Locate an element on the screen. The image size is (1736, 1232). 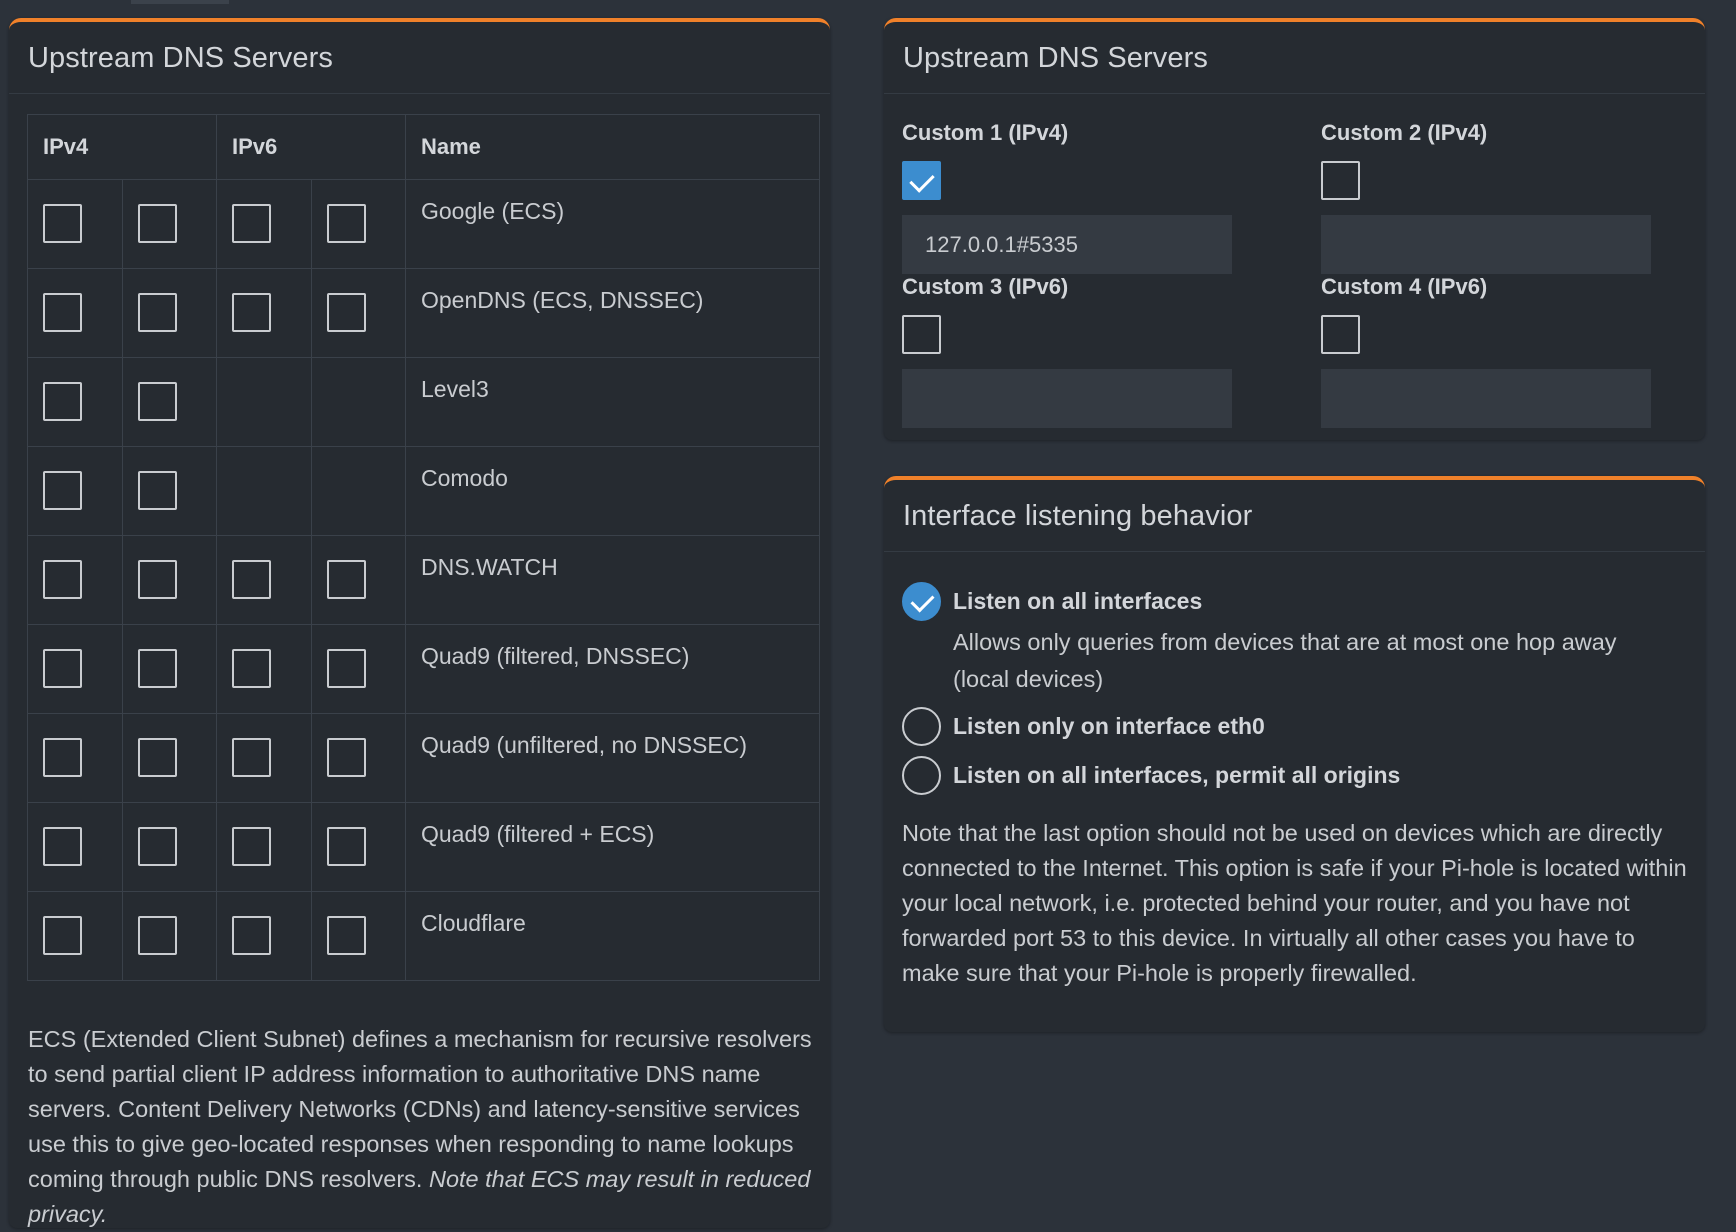
column-header-ipv6: IPv6 is located at coordinates (311, 147).